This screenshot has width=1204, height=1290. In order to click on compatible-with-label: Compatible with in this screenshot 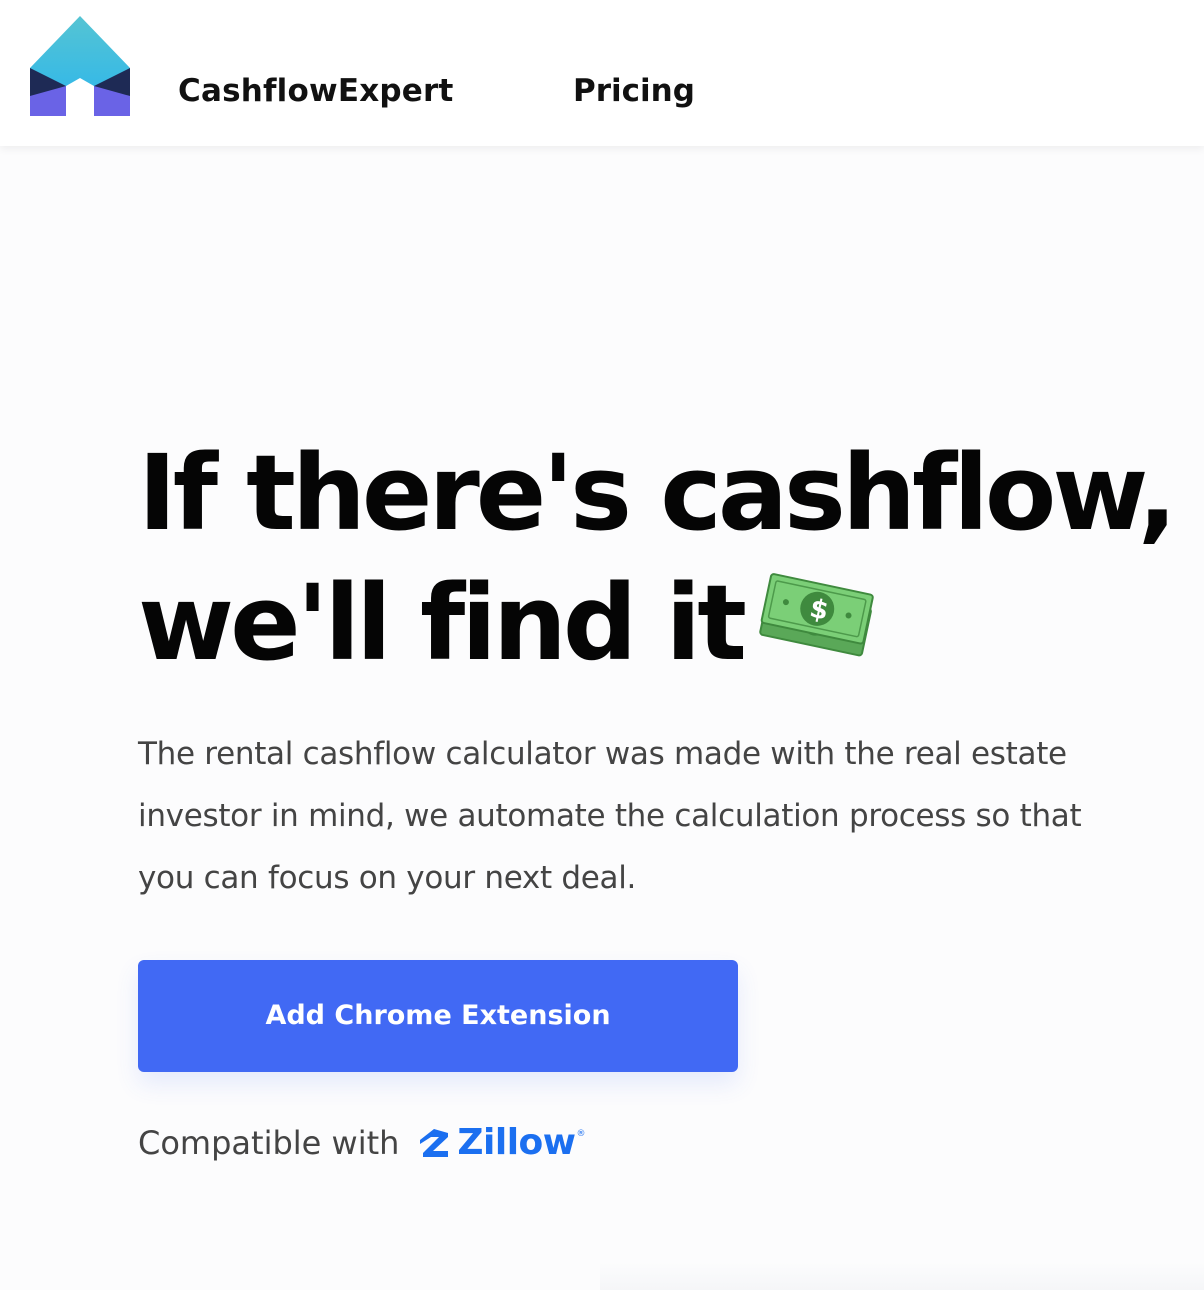, I will do `click(269, 1143)`.